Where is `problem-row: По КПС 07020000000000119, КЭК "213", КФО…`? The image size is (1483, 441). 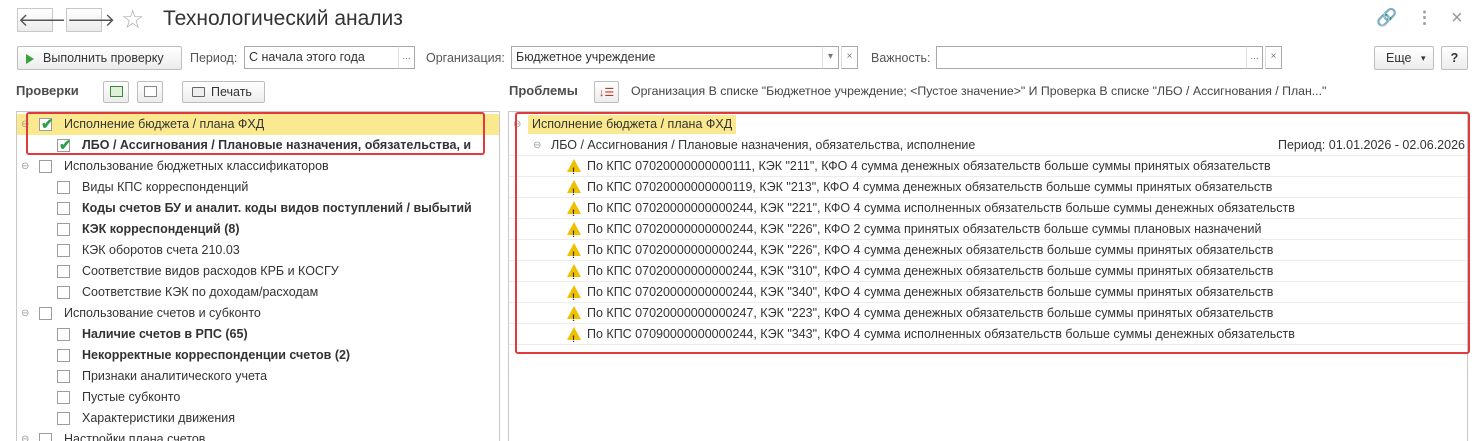 problem-row: По КПС 07020000000000119, КЭК "213", КФО… is located at coordinates (988, 190).